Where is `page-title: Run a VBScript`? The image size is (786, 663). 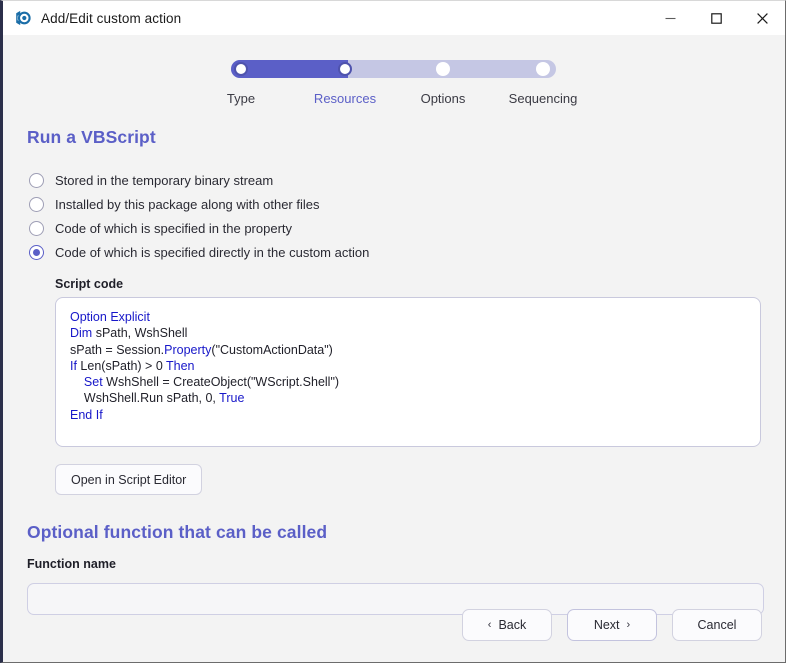 page-title: Run a VBScript is located at coordinates (91, 137).